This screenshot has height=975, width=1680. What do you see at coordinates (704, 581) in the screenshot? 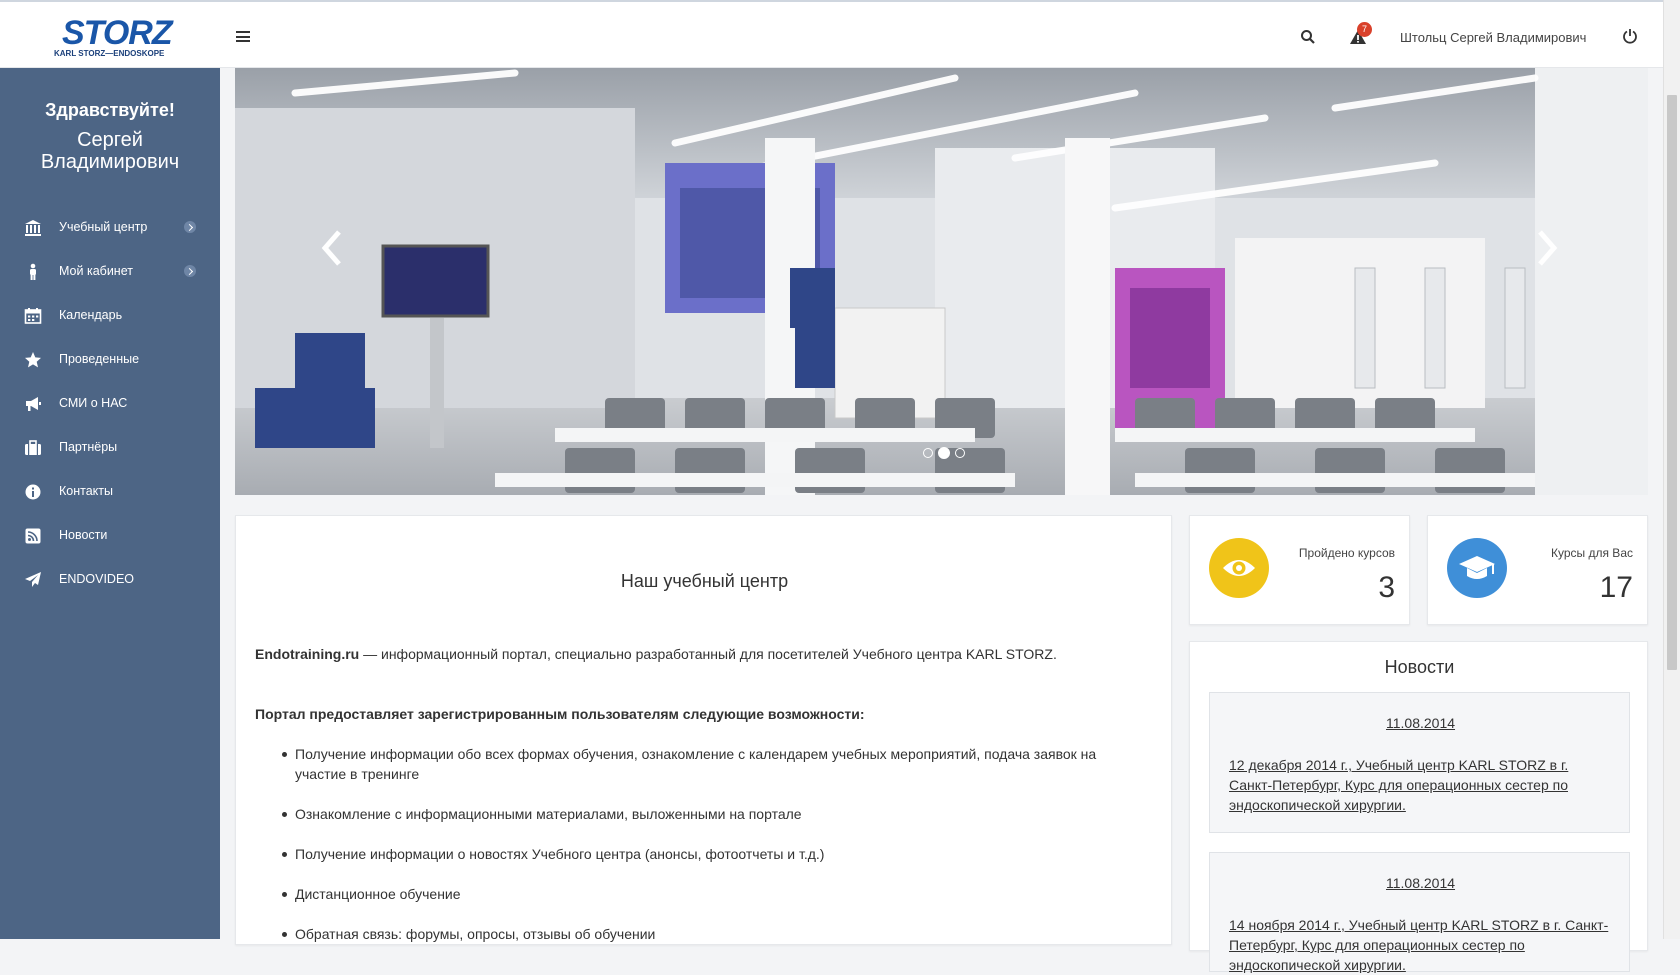
I see `about-title: Наш учебный центр` at bounding box center [704, 581].